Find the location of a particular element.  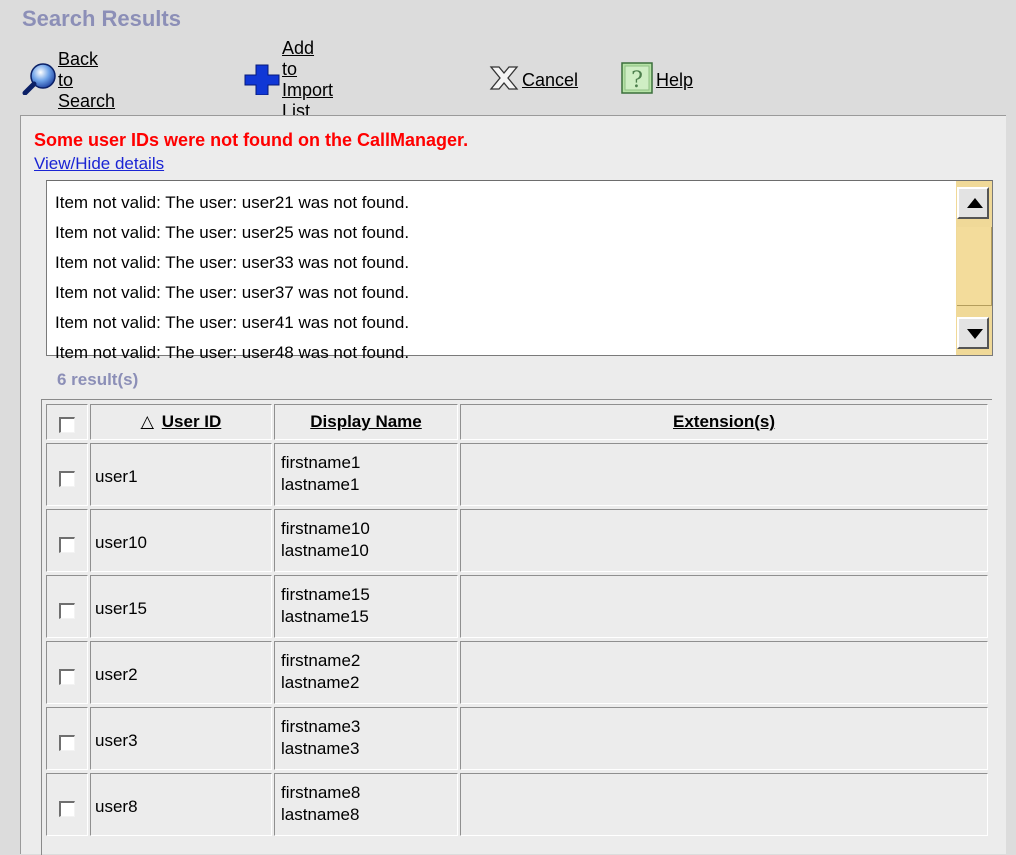

back-to-search-button: Back to Search is located at coordinates (68, 80).